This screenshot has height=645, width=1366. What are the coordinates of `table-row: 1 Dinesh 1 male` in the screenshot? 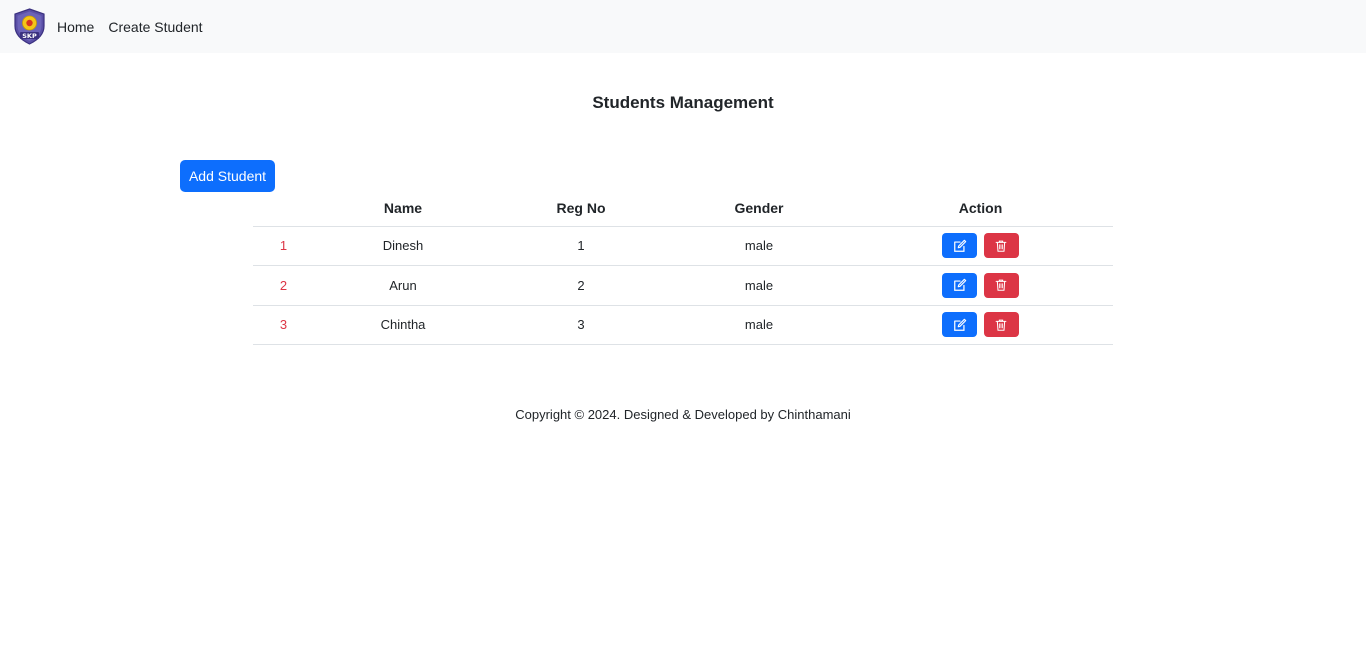 It's located at (683, 246).